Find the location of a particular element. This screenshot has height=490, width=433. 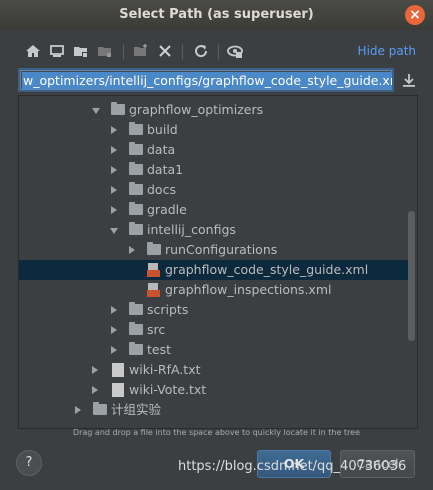

hide-path-link: Hide path is located at coordinates (387, 51).